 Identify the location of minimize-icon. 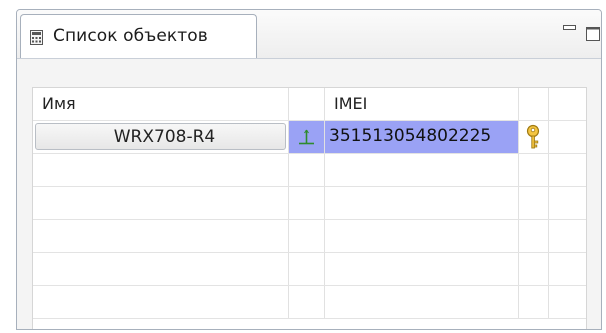
(569, 28).